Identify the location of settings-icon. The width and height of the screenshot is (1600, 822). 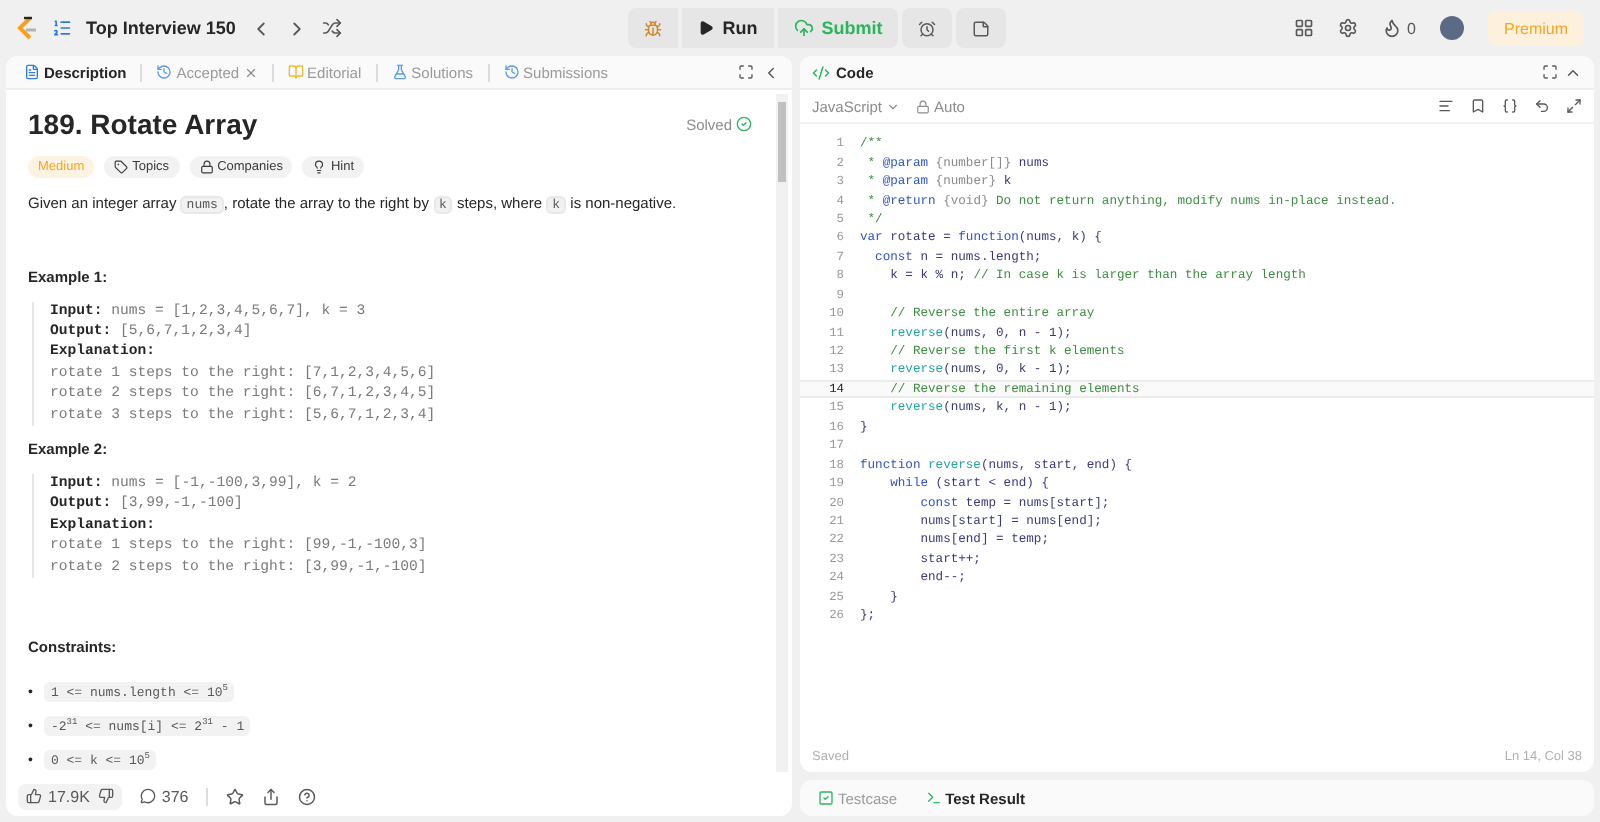
(1347, 28).